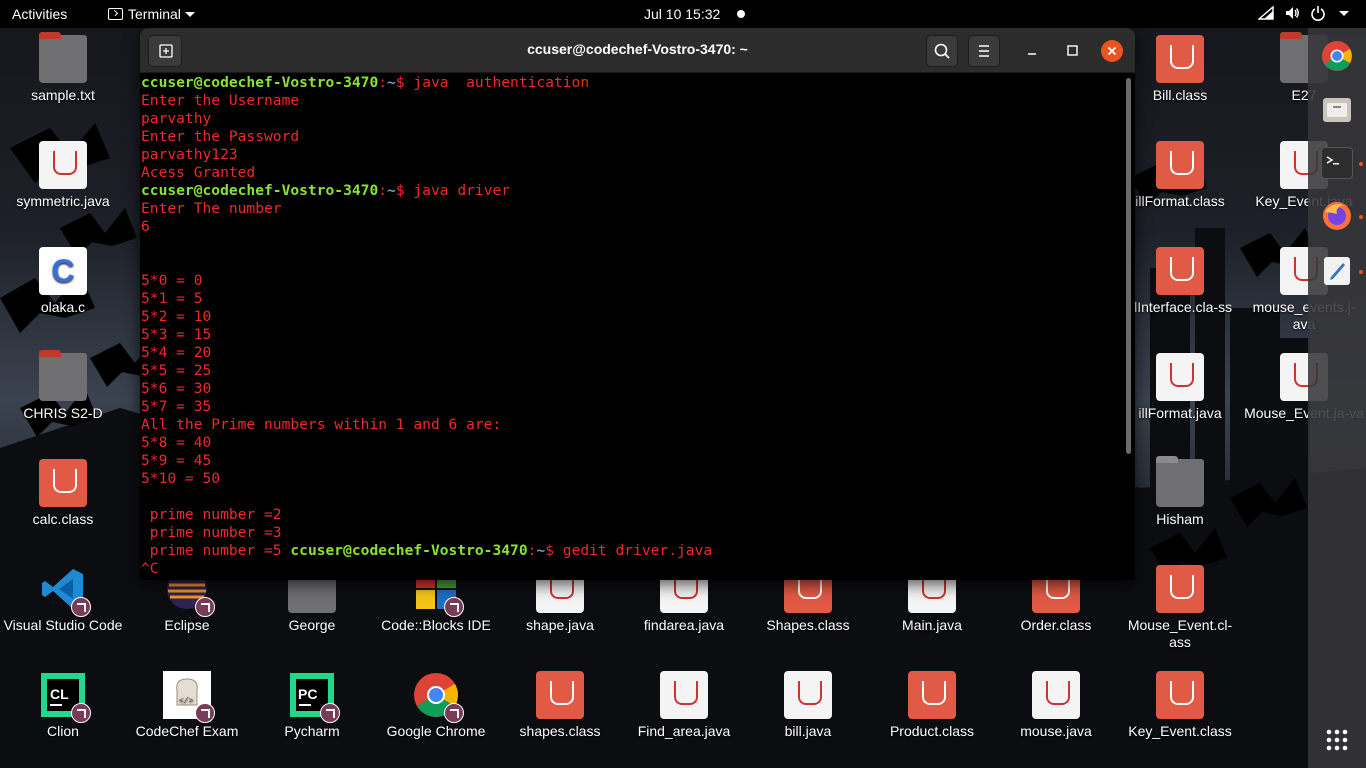 The image size is (1366, 768). Describe the element at coordinates (63, 271) in the screenshot. I see `c-file-icon: C` at that location.